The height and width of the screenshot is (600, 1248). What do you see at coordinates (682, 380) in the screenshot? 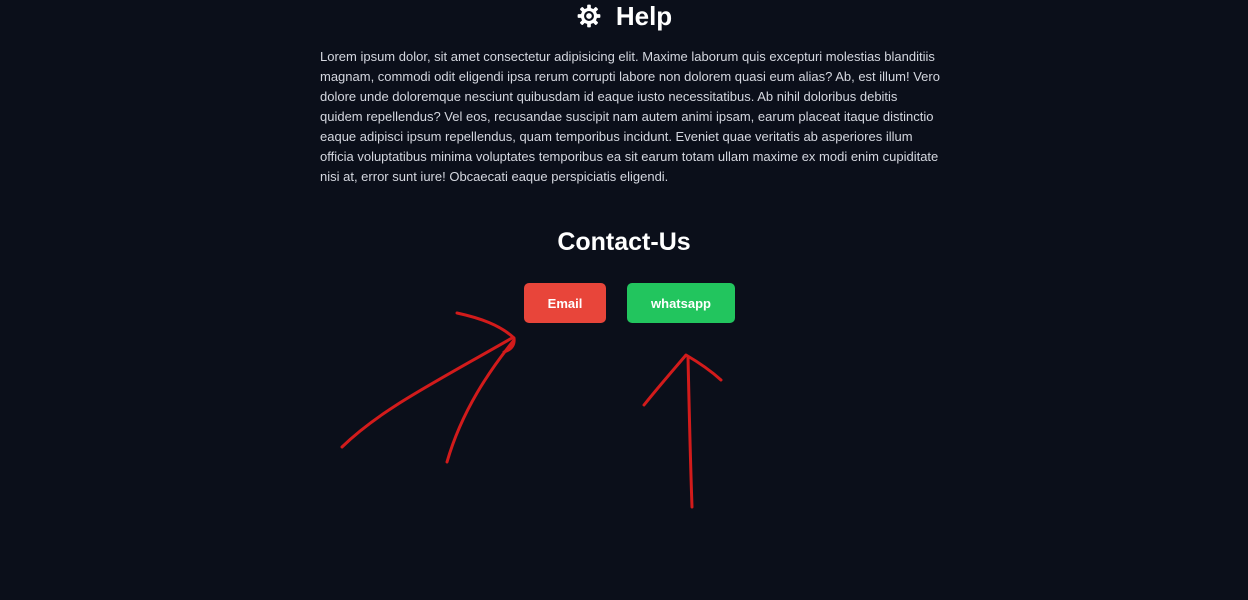
I see `arrow-to-whatsapp-head` at bounding box center [682, 380].